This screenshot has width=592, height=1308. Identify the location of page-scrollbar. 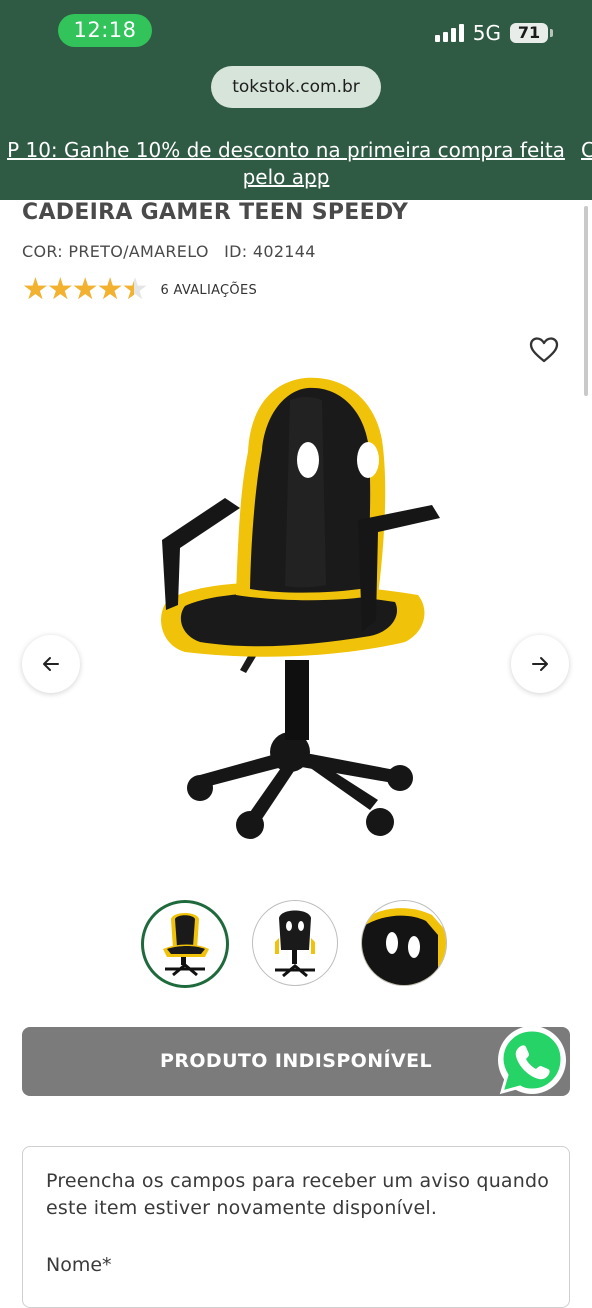
(586, 301).